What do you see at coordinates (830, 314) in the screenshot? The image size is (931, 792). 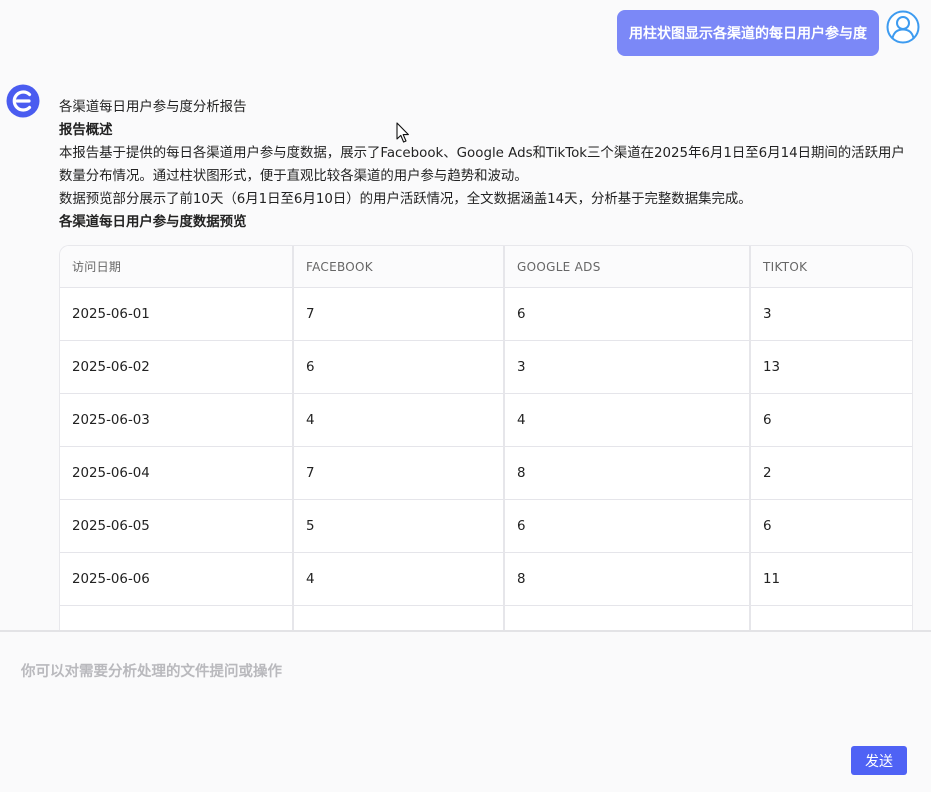 I see `cell-tiktok: 3` at bounding box center [830, 314].